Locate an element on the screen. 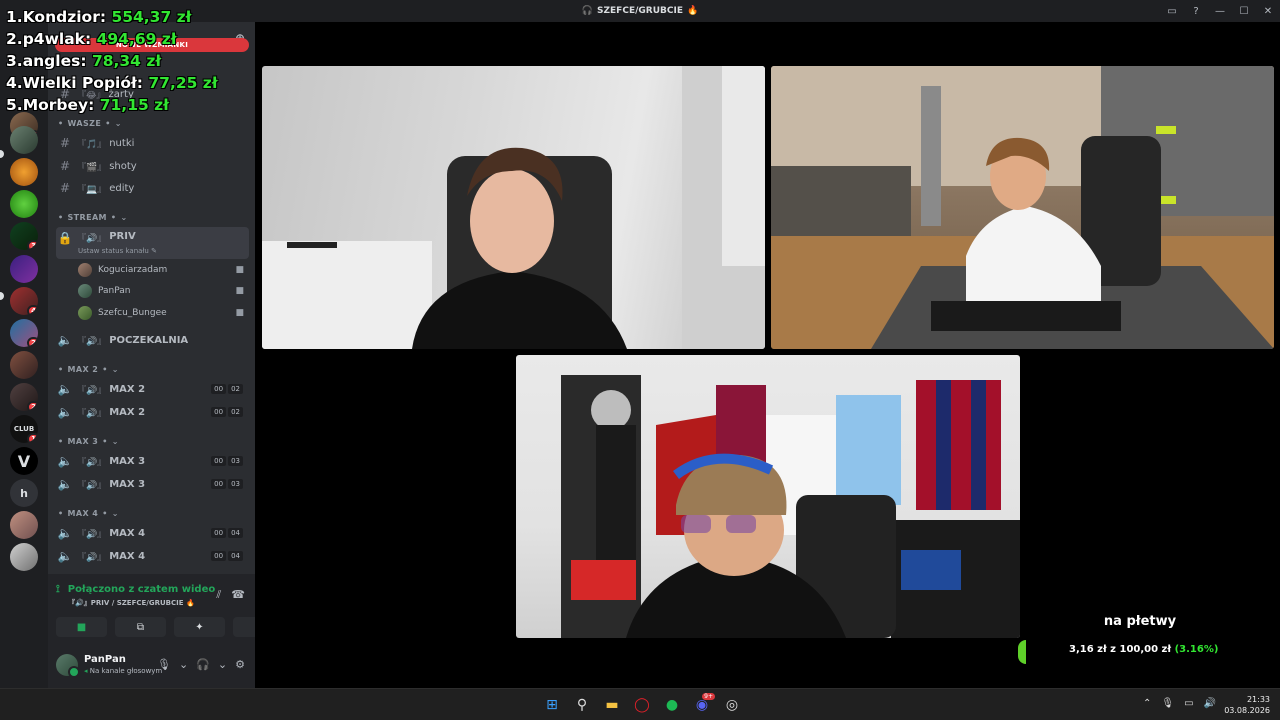 This screenshot has height=720, width=1280. camera-icon: ■ is located at coordinates (239, 270).